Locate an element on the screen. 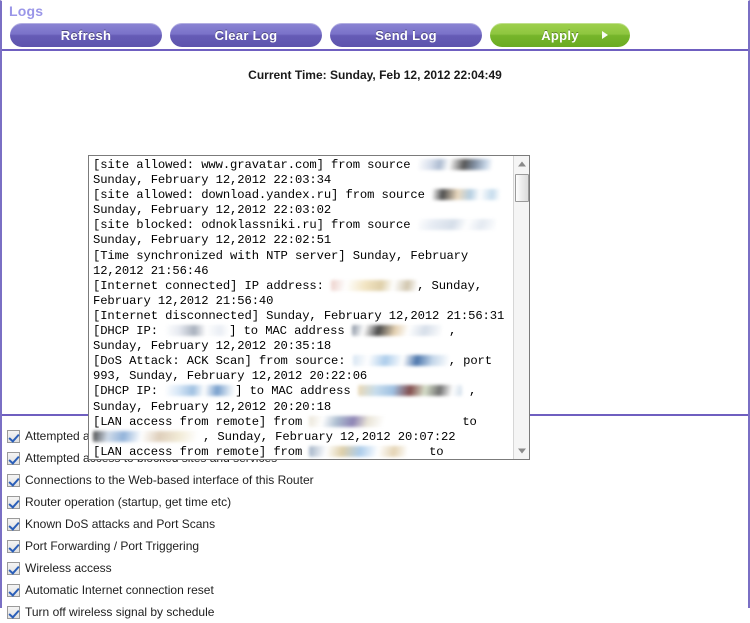  scroll-down-icon is located at coordinates (521, 451).